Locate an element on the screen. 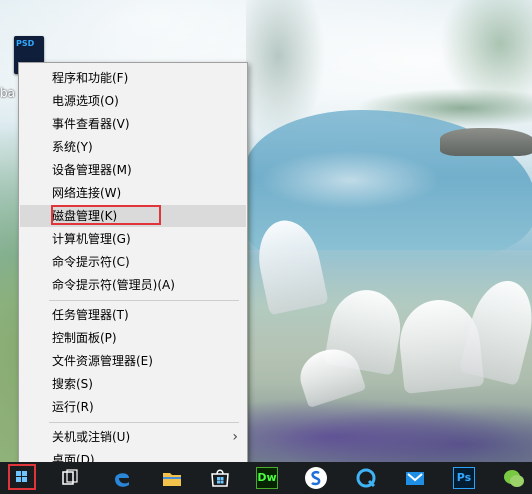 This screenshot has height=494, width=532. task-view-icon is located at coordinates (70, 477).